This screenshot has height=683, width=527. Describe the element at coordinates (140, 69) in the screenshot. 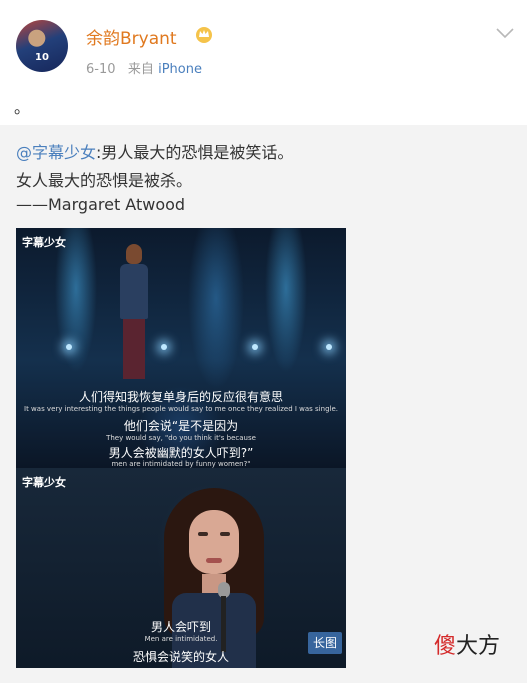

I see `source-prefix: 来自` at that location.